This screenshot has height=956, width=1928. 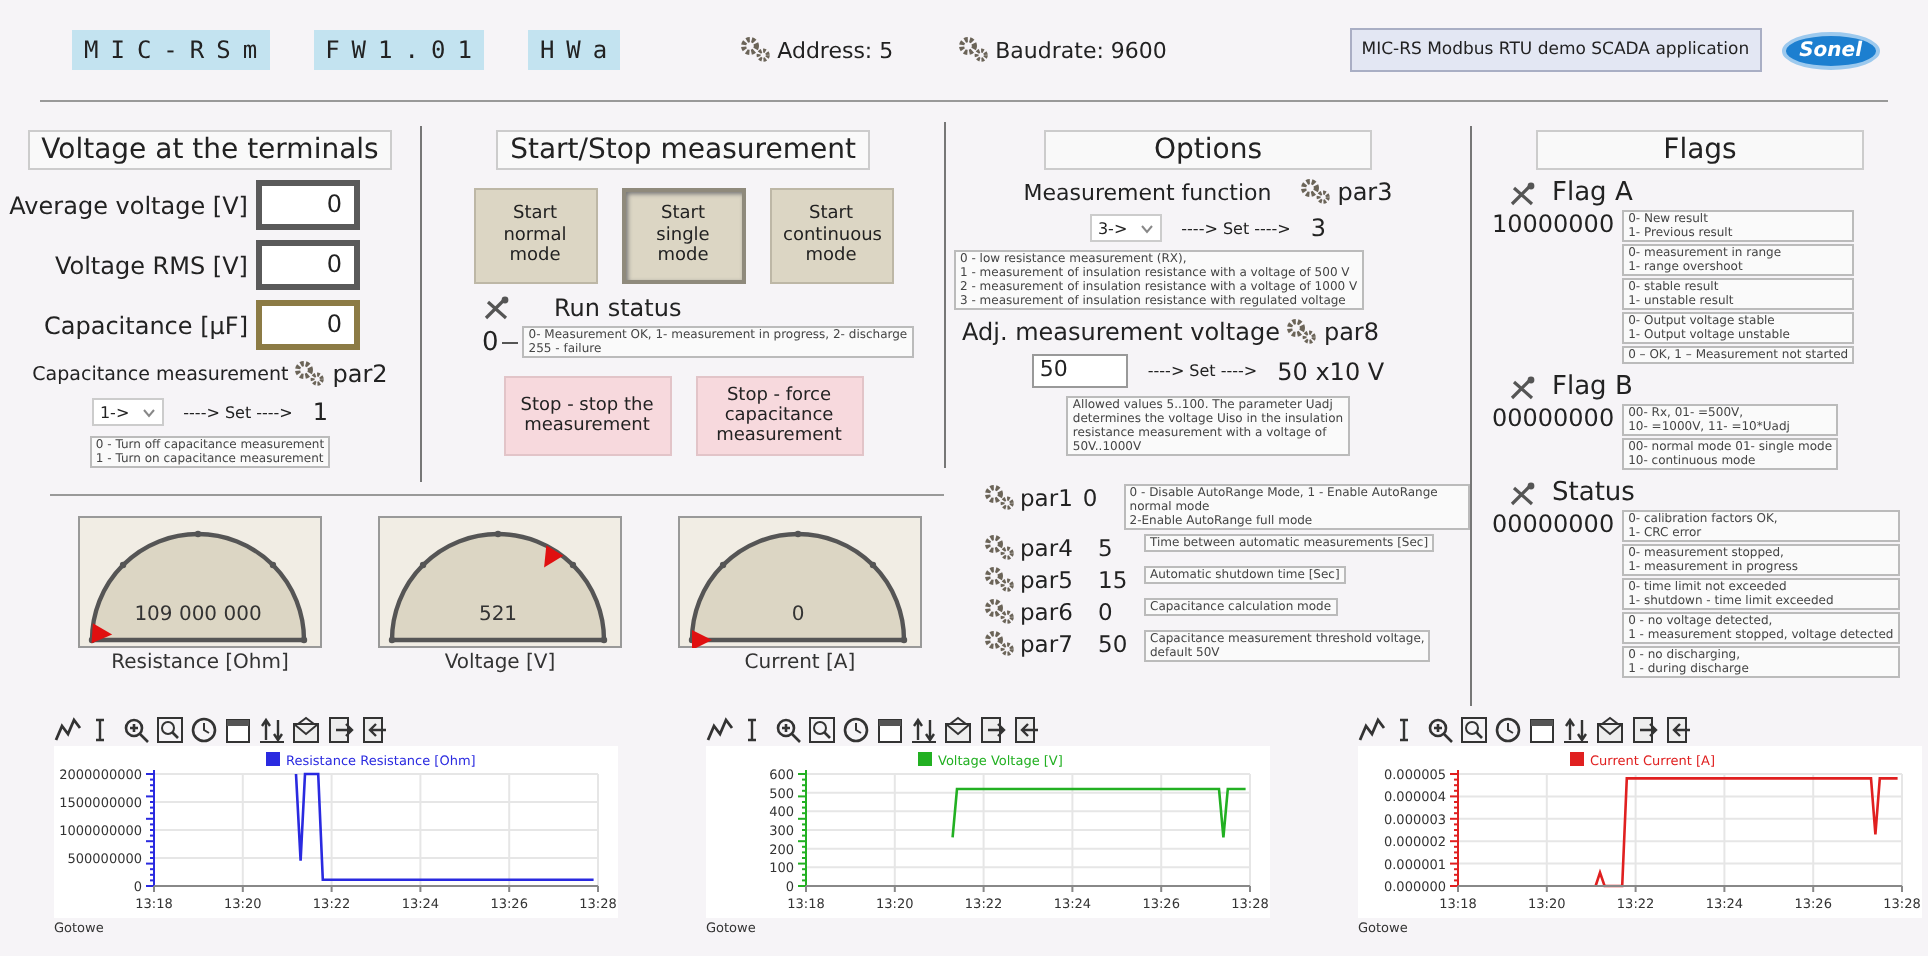 I want to click on app-title: MIC-RS Modbus RTU demo SCADA application, so click(x=1555, y=50).